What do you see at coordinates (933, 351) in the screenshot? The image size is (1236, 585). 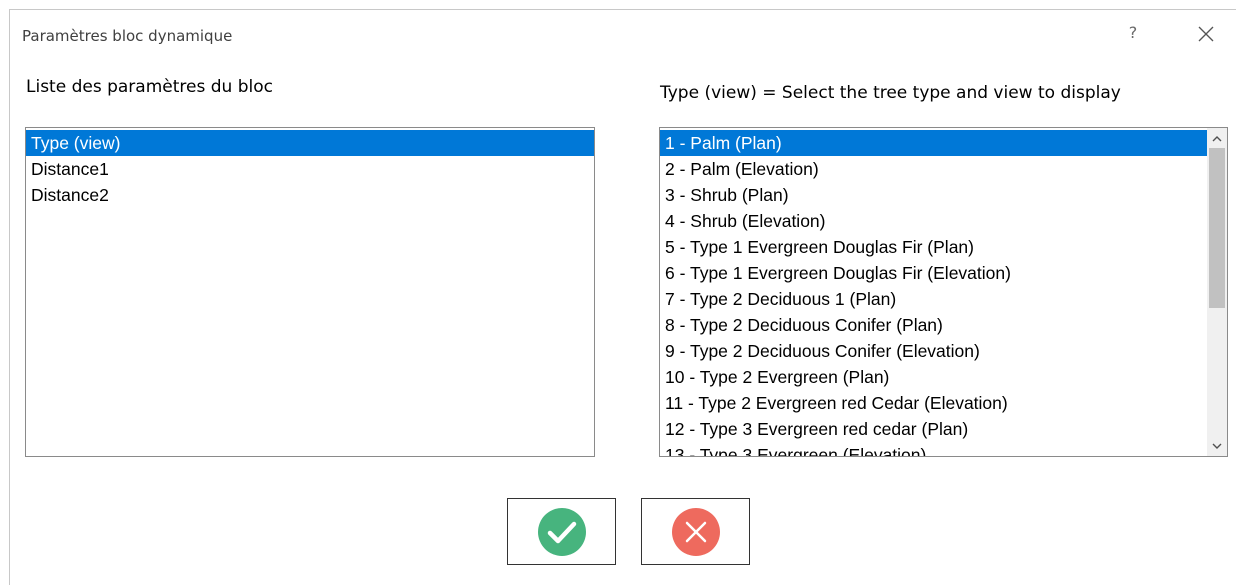 I see `tree-type-list-item: 9 - Type 2 Deciduous Conifer (Elevation)` at bounding box center [933, 351].